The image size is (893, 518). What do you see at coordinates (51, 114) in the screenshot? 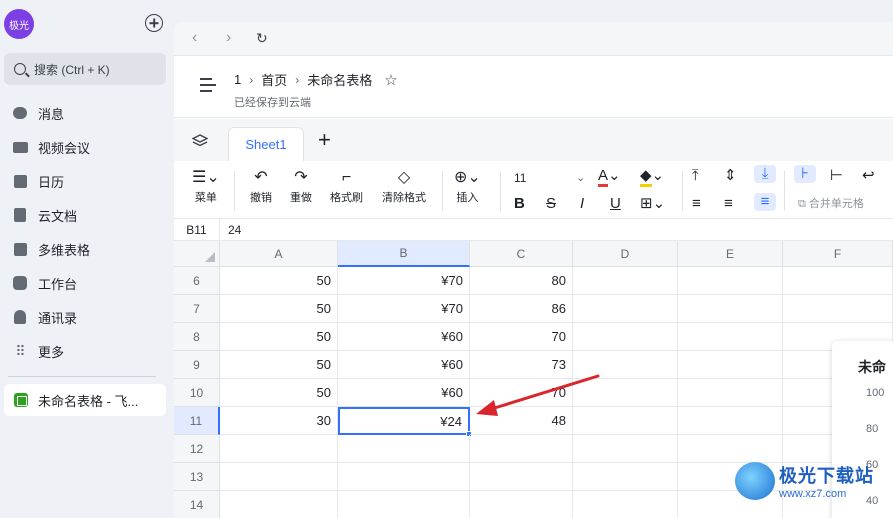
I see `sidebar-item-label: 消息` at bounding box center [51, 114].